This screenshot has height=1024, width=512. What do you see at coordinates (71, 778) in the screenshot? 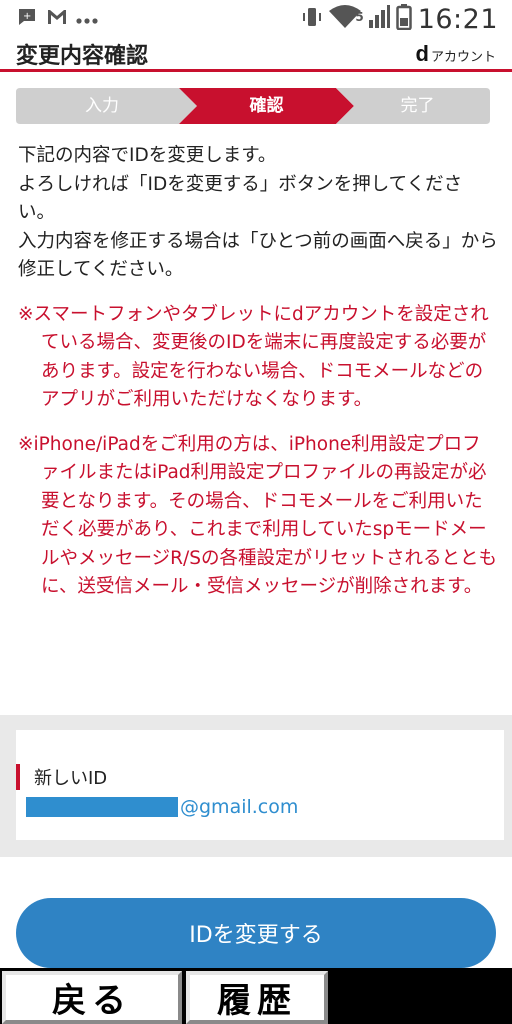
I see `new-id-label: 新しいID` at bounding box center [71, 778].